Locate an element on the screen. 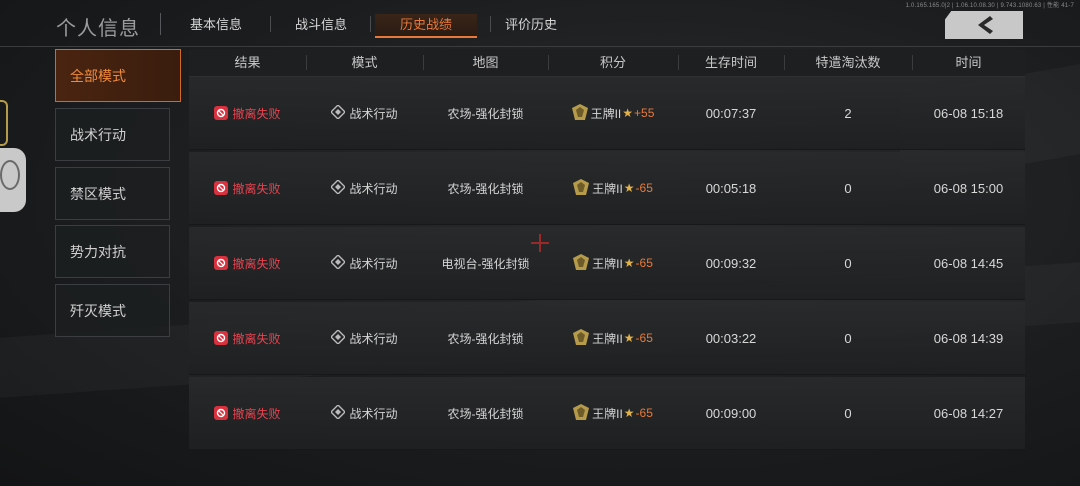 Image resolution: width=1080 pixels, height=486 pixels. page-title: 个人信息 is located at coordinates (98, 29).